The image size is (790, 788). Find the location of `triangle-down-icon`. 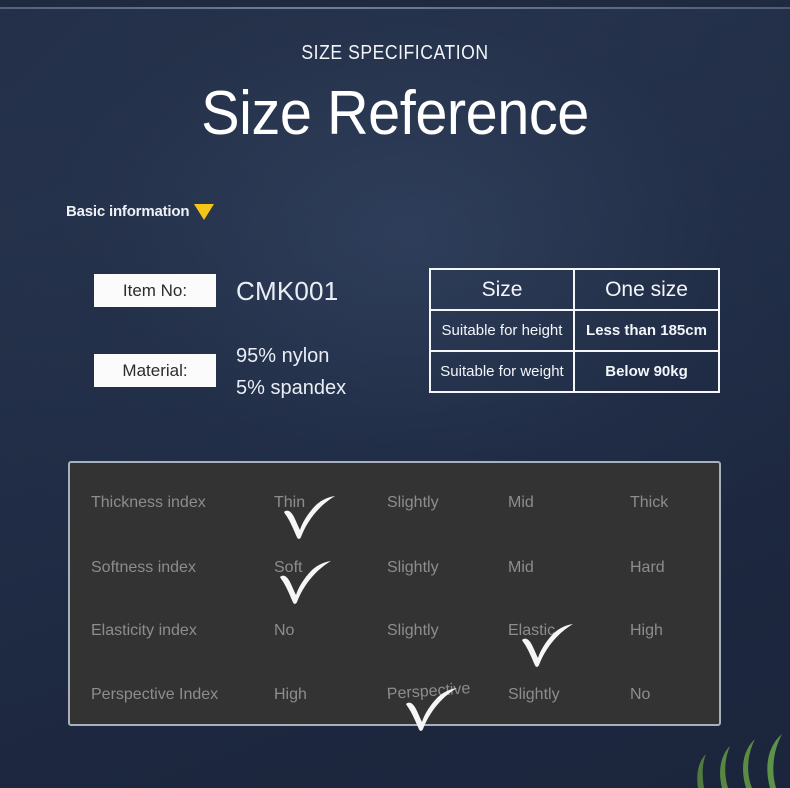

triangle-down-icon is located at coordinates (204, 212).